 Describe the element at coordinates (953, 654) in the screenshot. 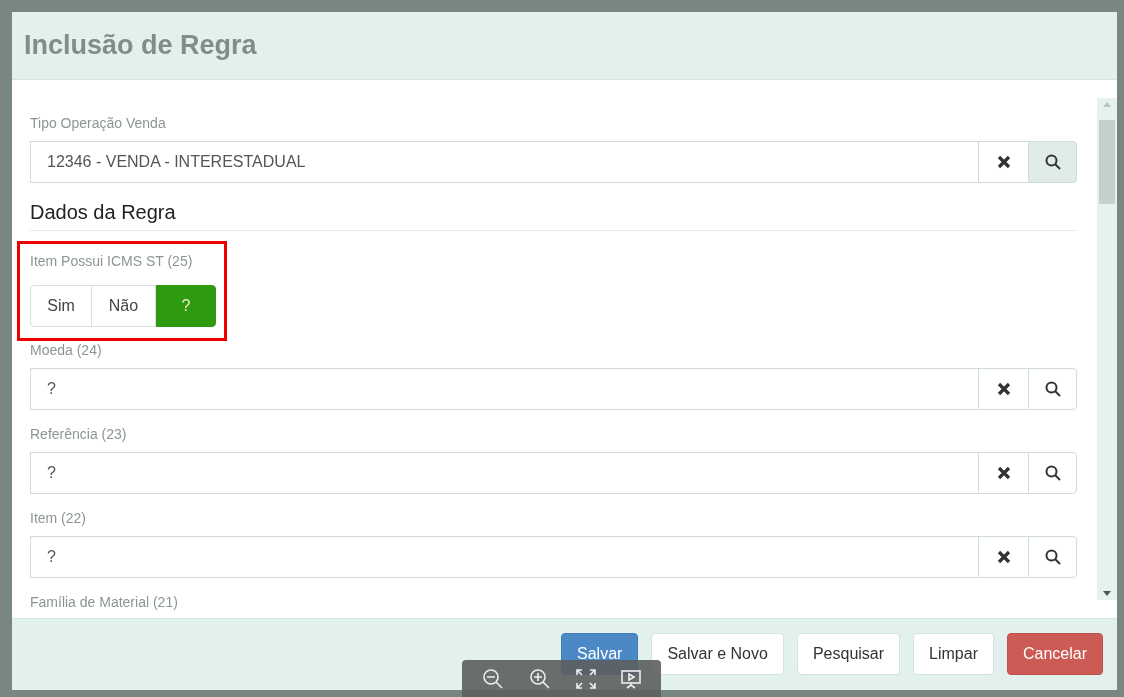

I see `footer-button: Limpar` at that location.